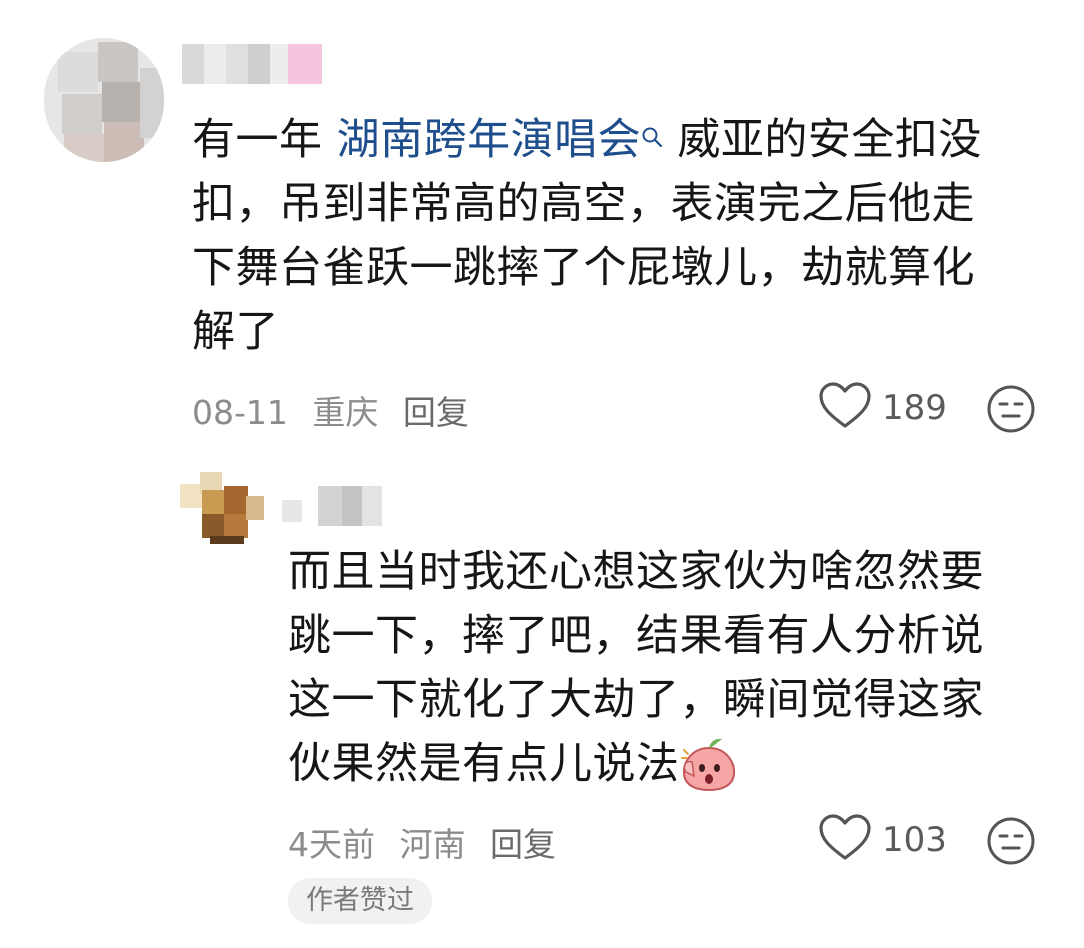  Describe the element at coordinates (360, 901) in the screenshot. I see `author-liked-badge: 作者赞过` at that location.